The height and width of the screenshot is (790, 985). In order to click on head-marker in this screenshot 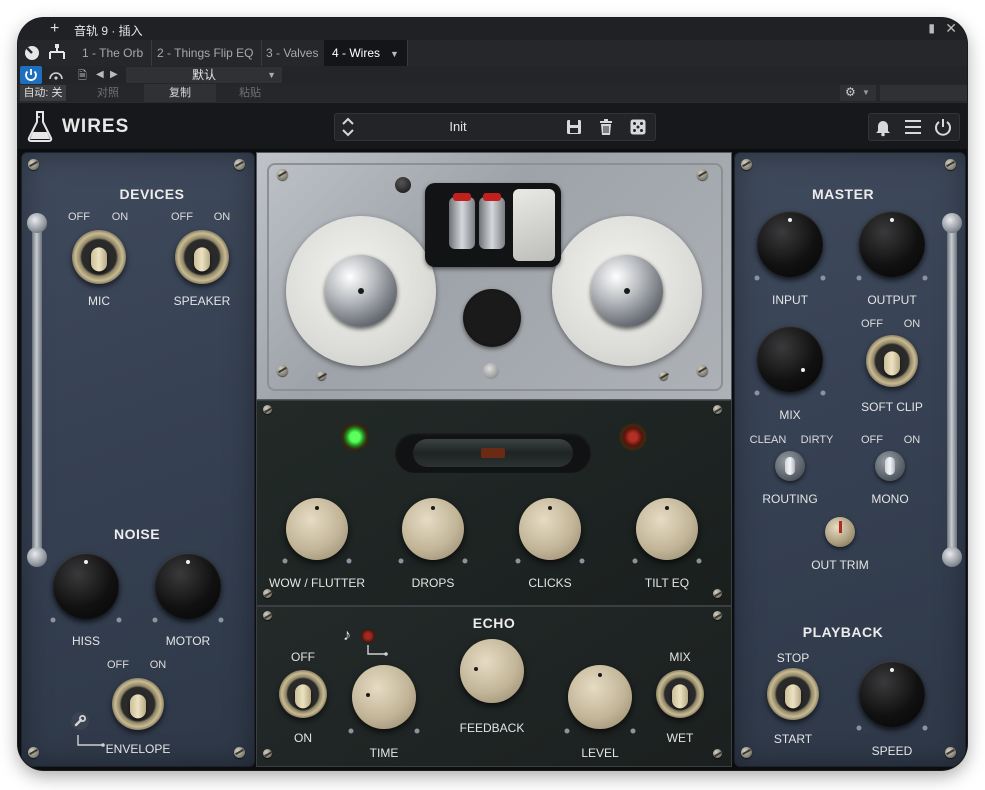, I will do `click(462, 197)`.